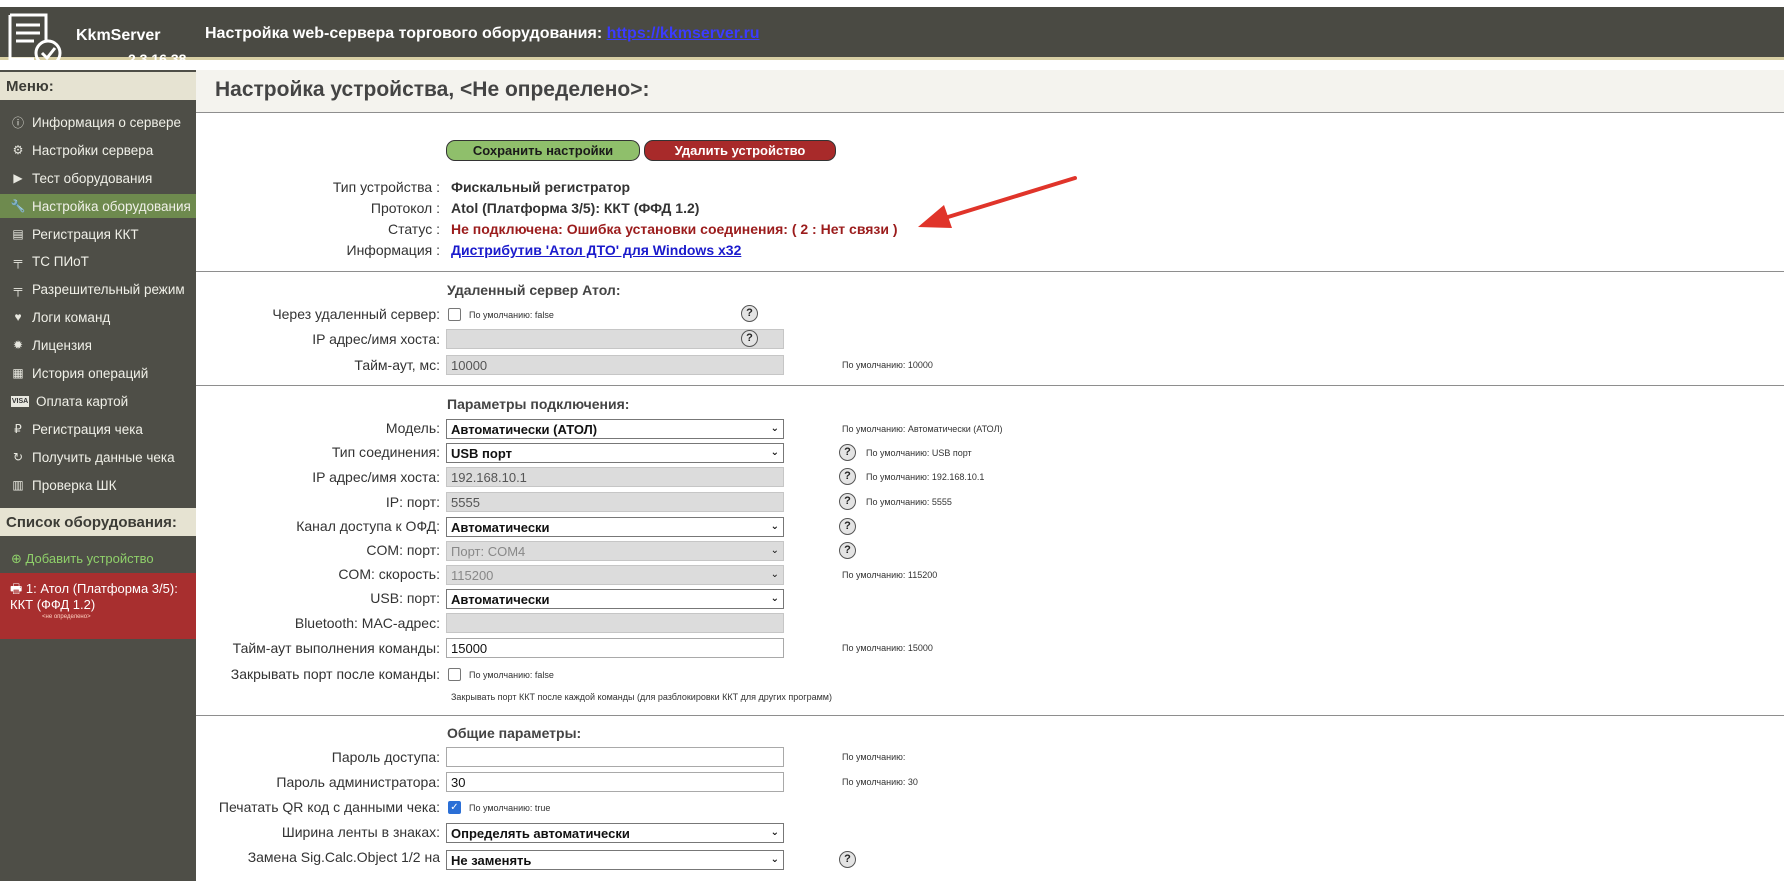 The width and height of the screenshot is (1784, 881). What do you see at coordinates (18, 289) in the screenshot?
I see `signpost-icon: ╤` at bounding box center [18, 289].